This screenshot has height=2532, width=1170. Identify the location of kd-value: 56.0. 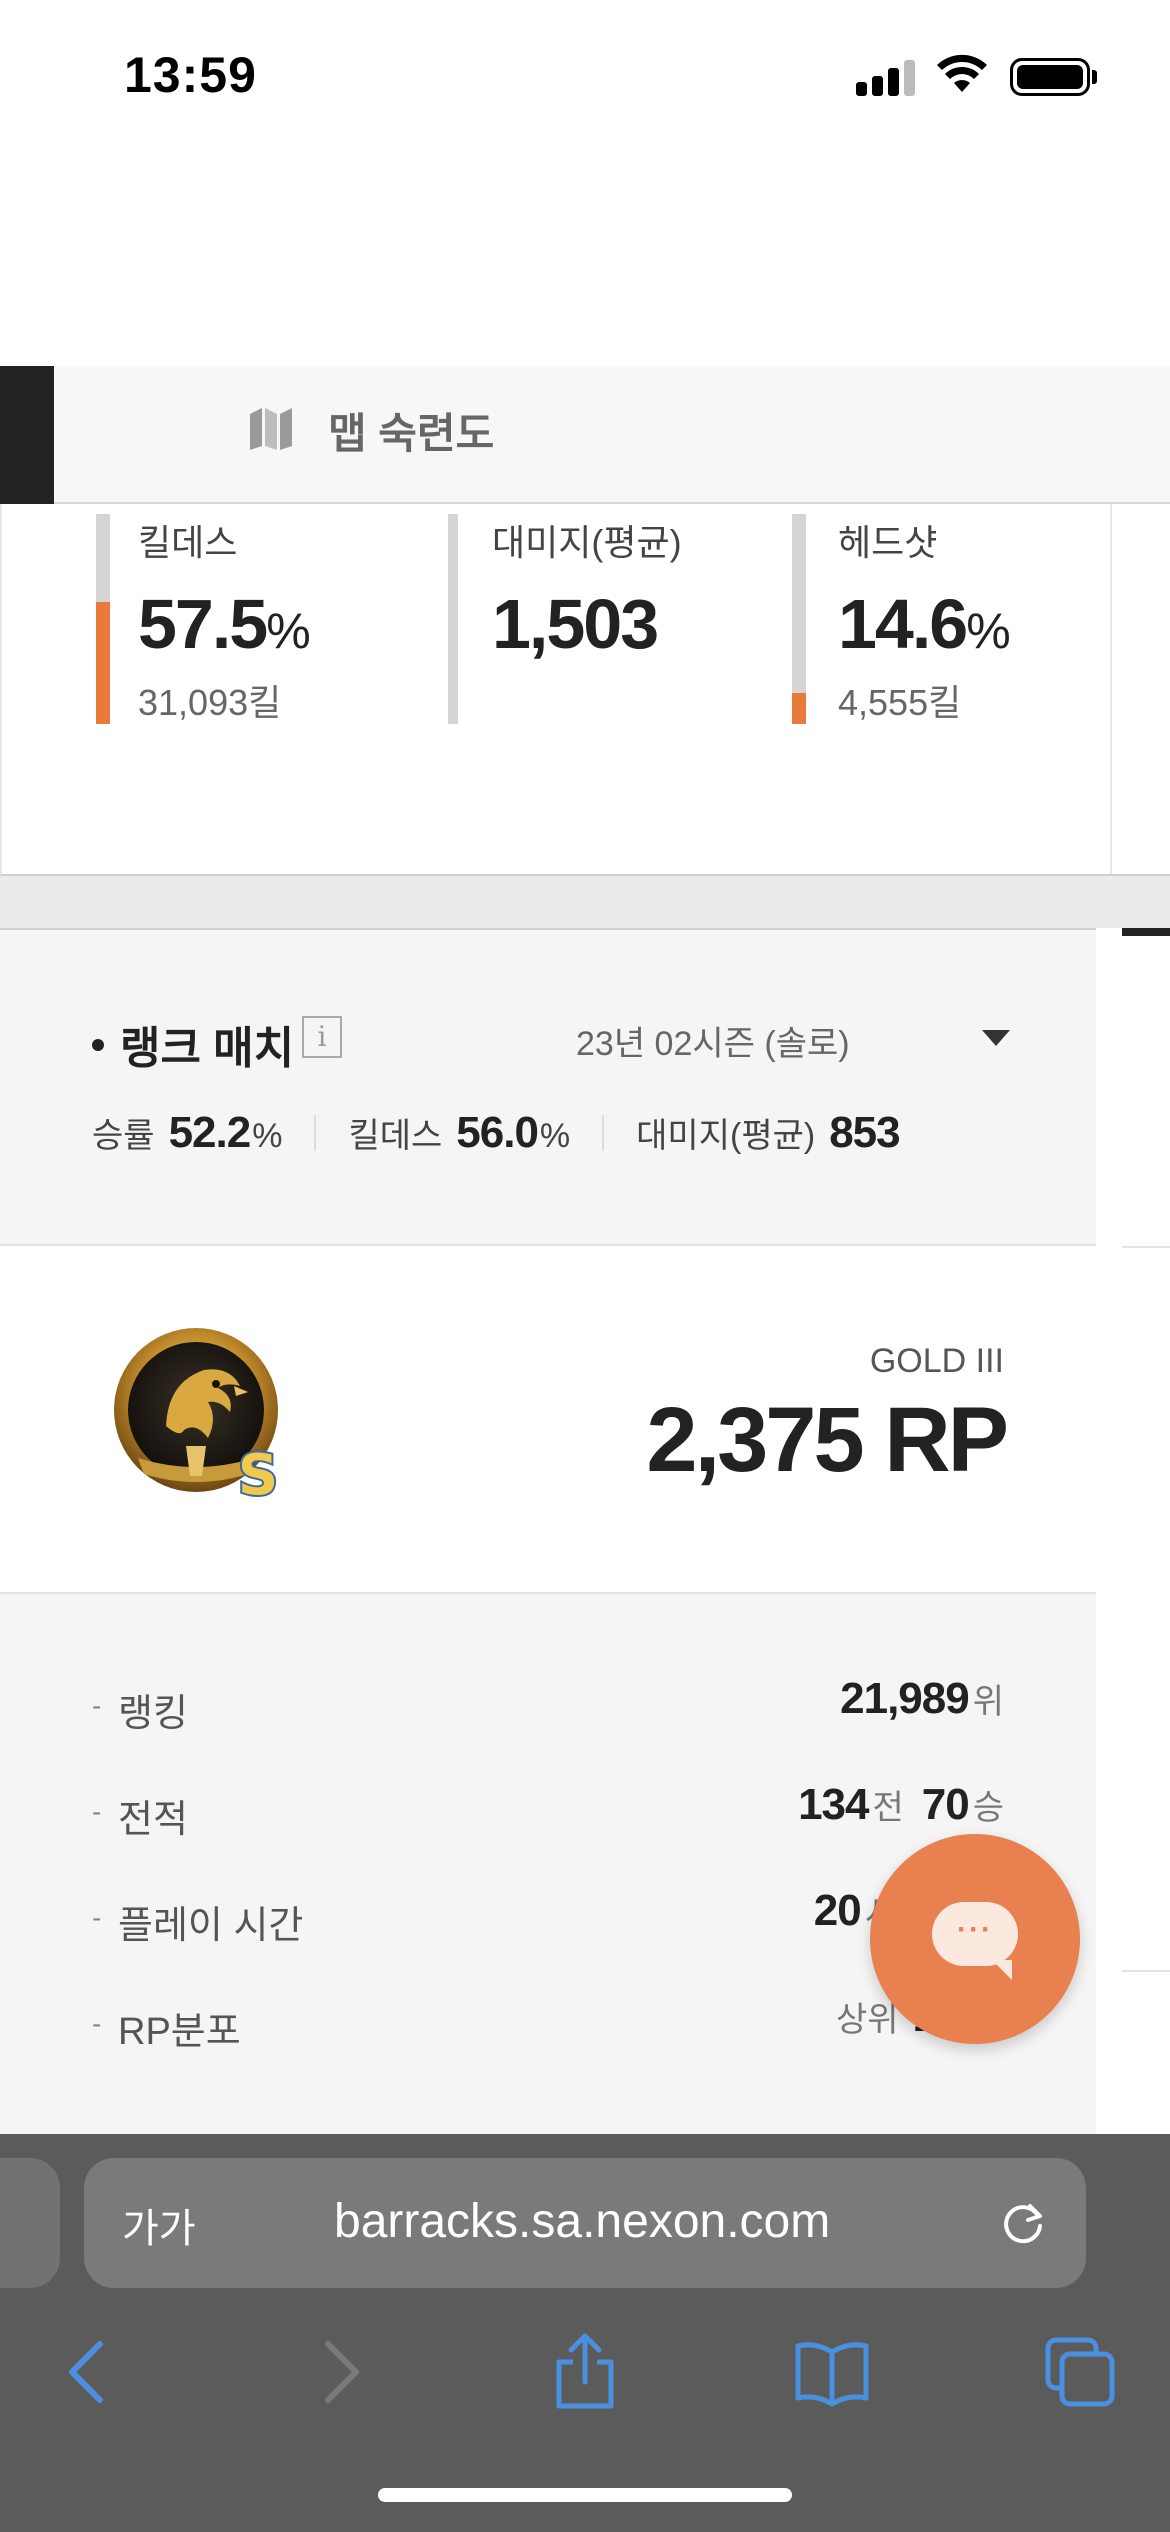
(497, 1132).